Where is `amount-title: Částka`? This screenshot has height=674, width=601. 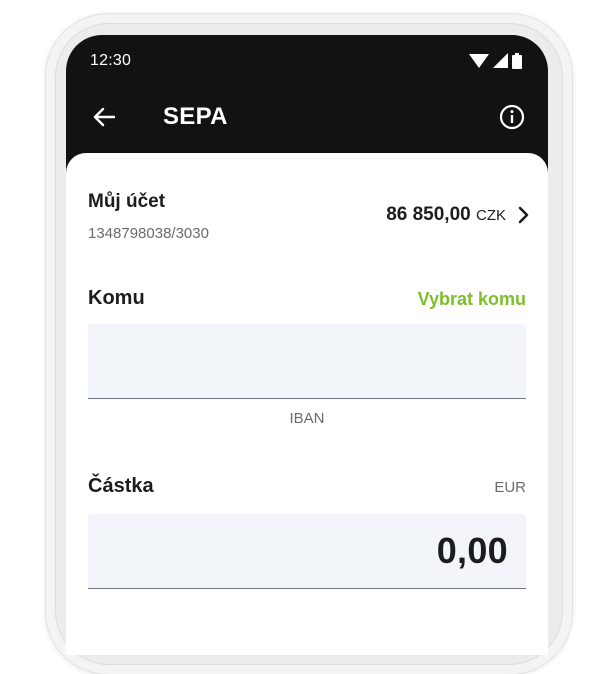
amount-title: Částka is located at coordinates (121, 486).